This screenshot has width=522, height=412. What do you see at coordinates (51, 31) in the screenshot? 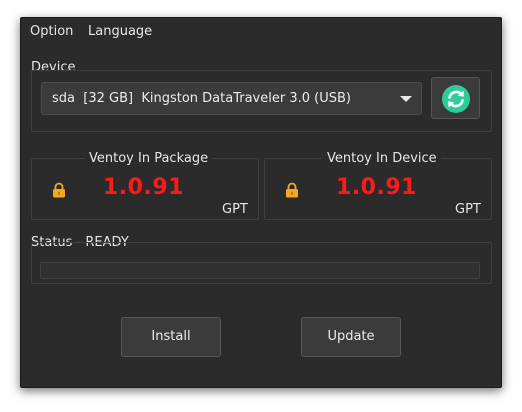
I see `menu-option: Option` at bounding box center [51, 31].